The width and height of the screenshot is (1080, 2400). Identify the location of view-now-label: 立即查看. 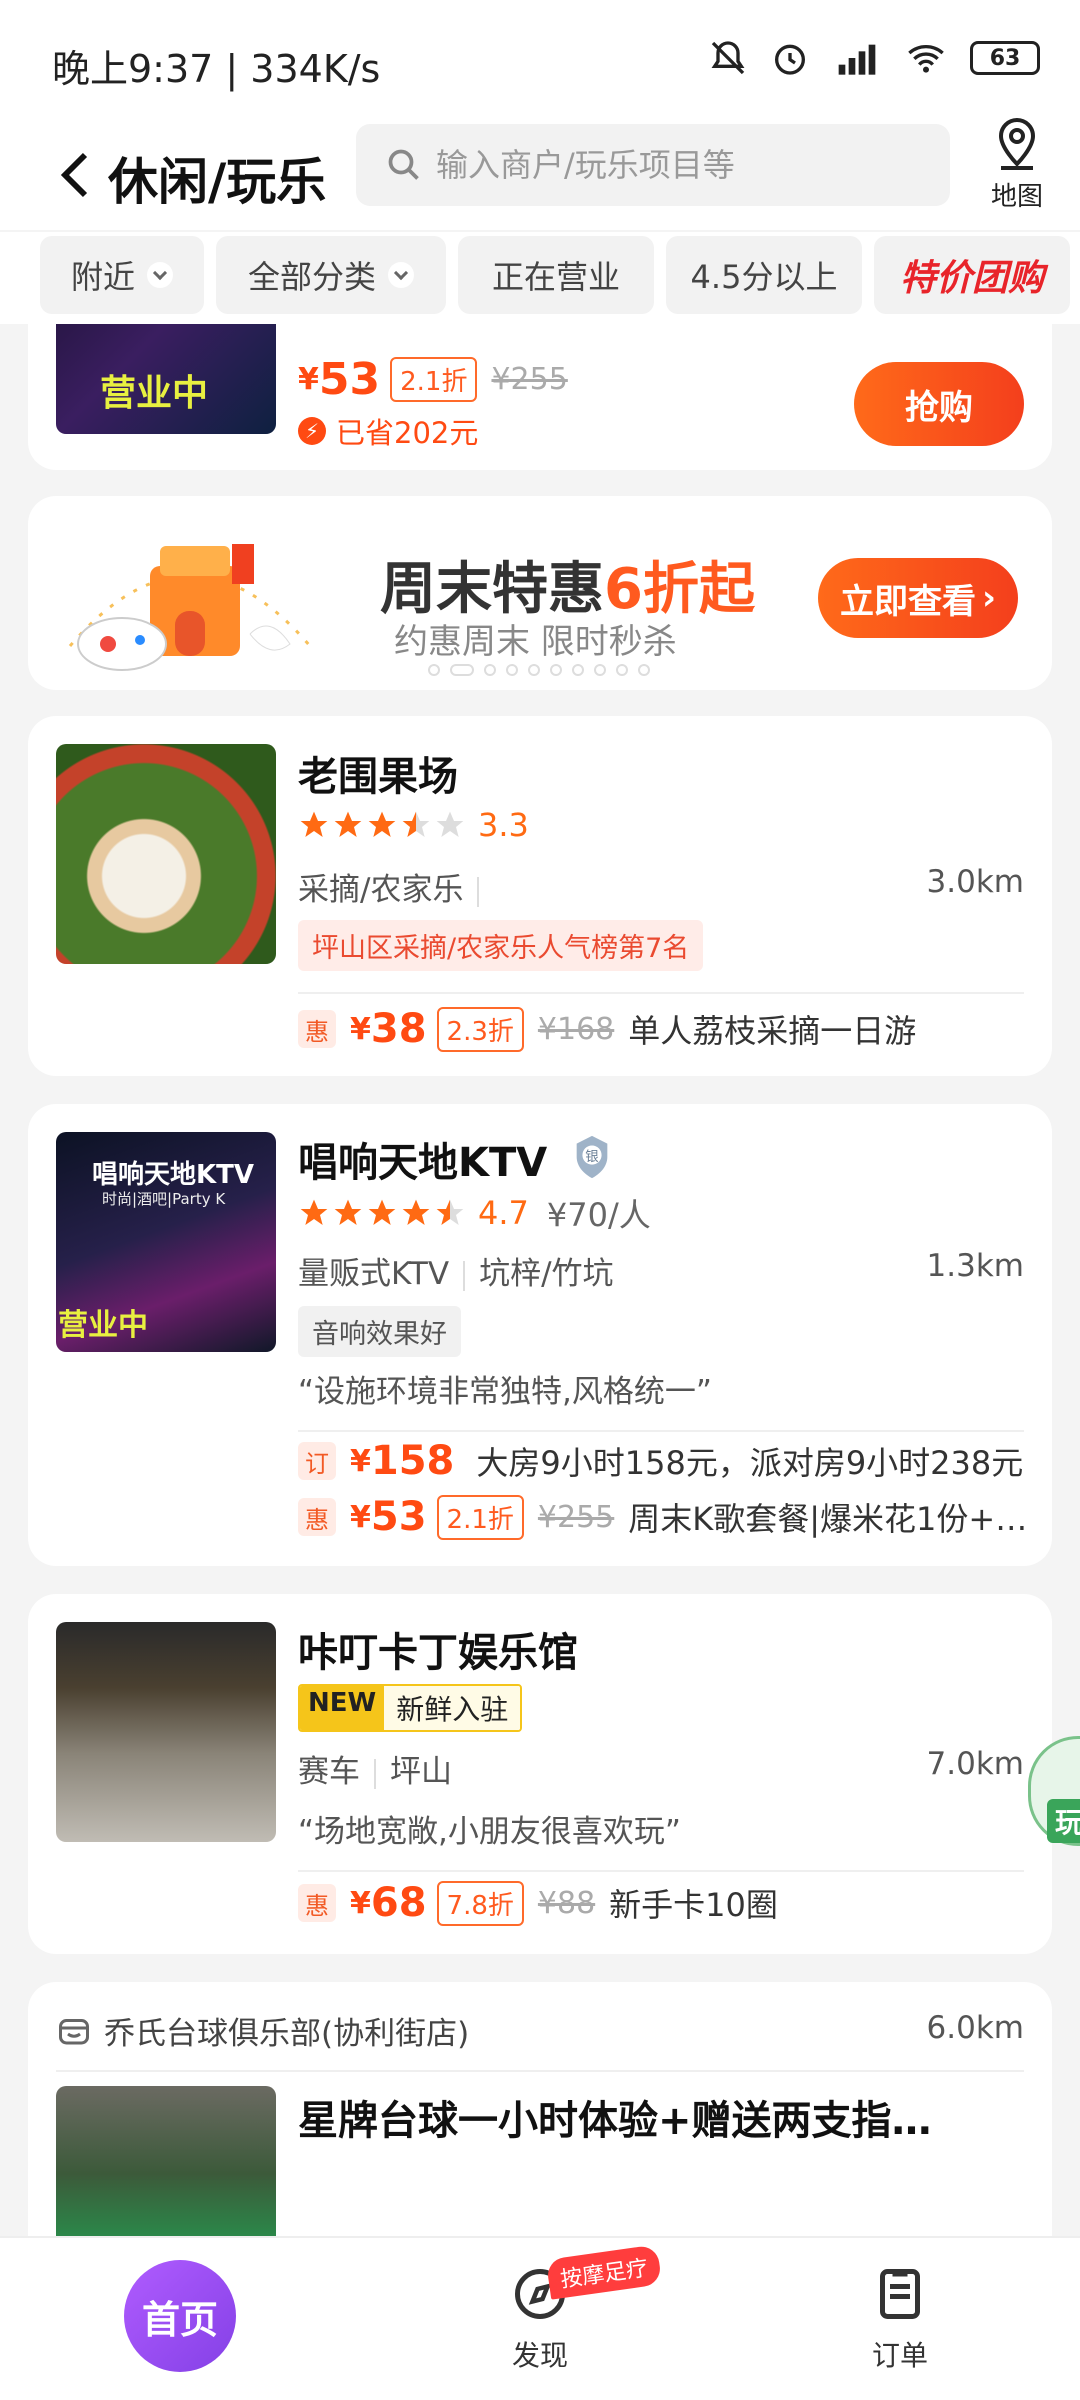
(907, 601).